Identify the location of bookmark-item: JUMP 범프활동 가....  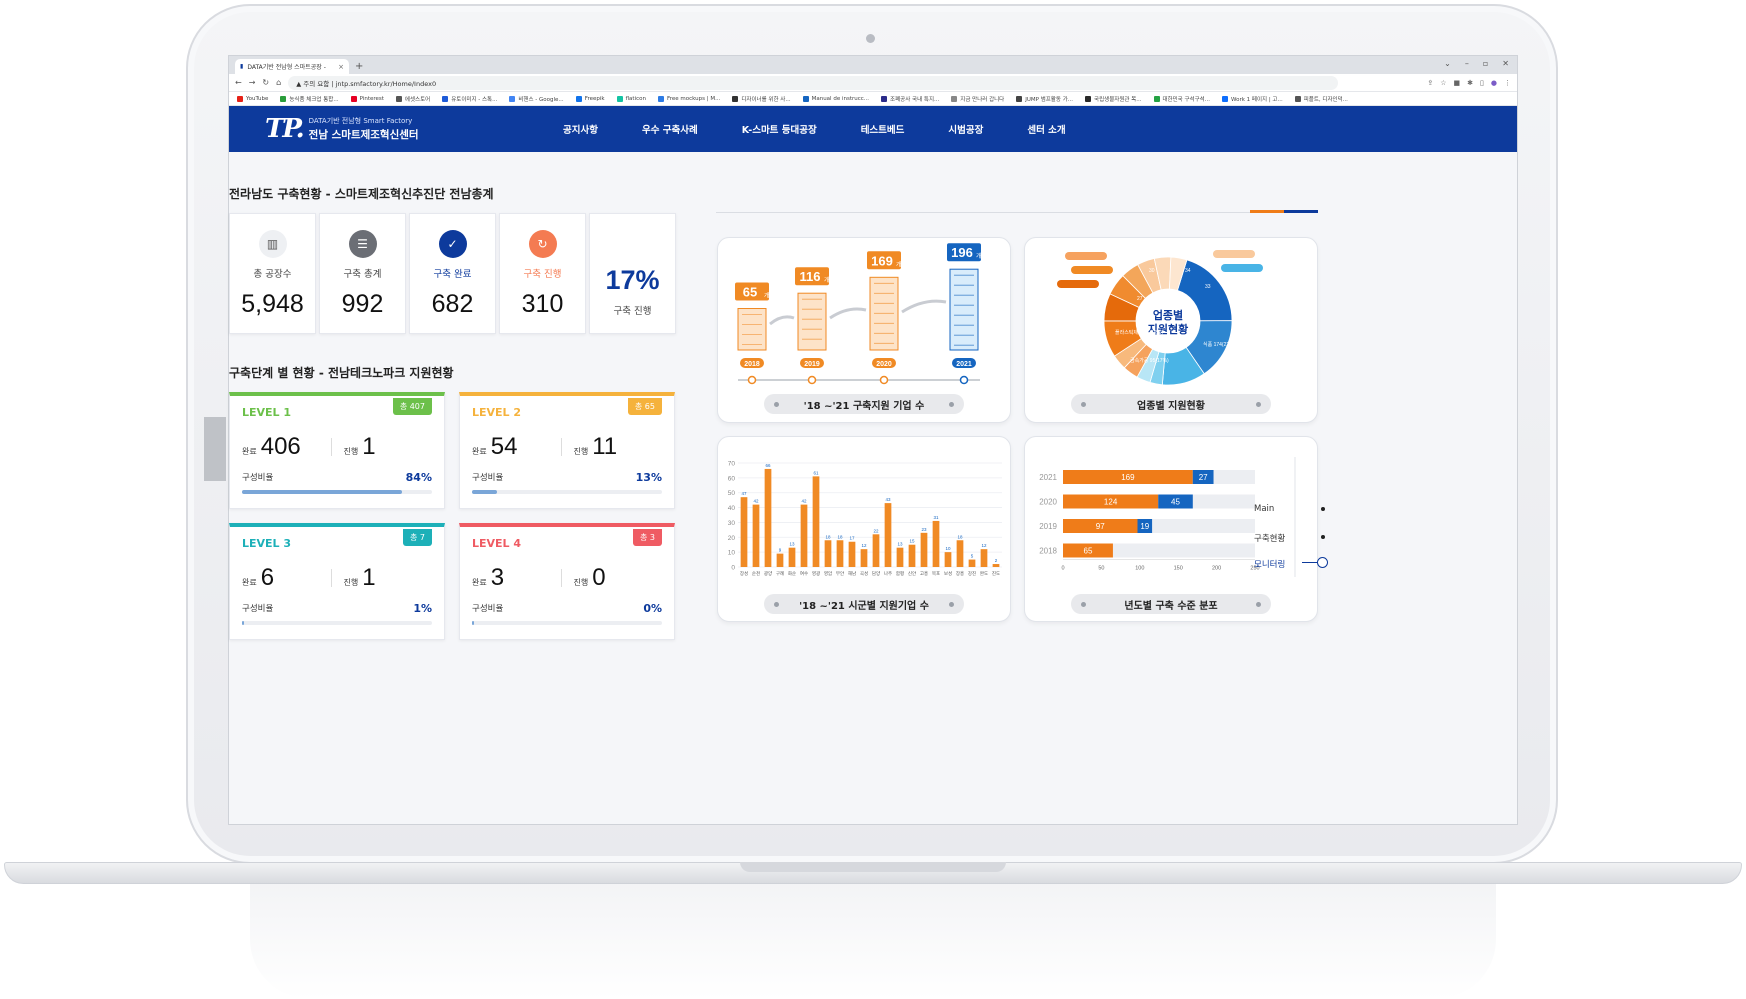
(1044, 99).